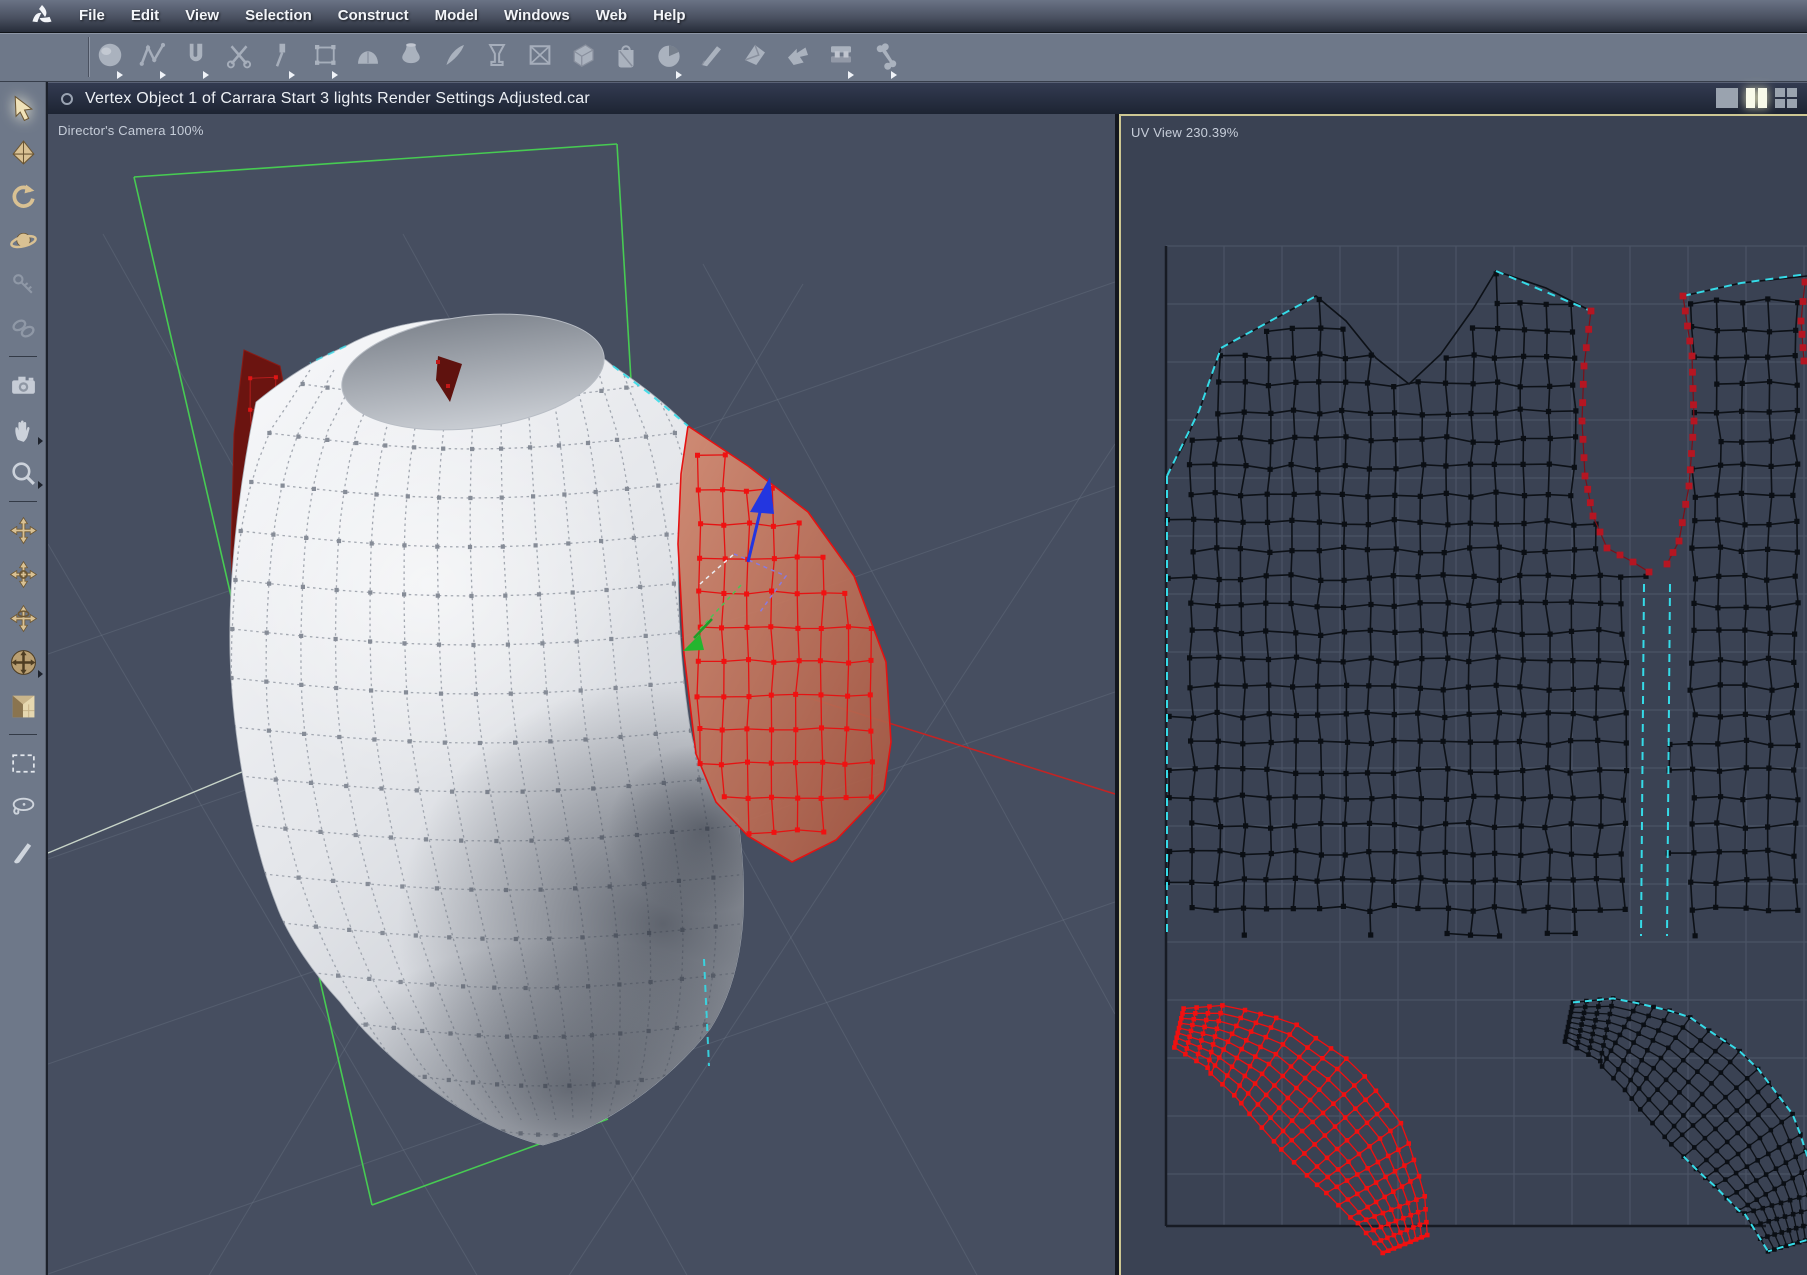 The height and width of the screenshot is (1275, 1807). I want to click on extract-bag-icon, so click(627, 56).